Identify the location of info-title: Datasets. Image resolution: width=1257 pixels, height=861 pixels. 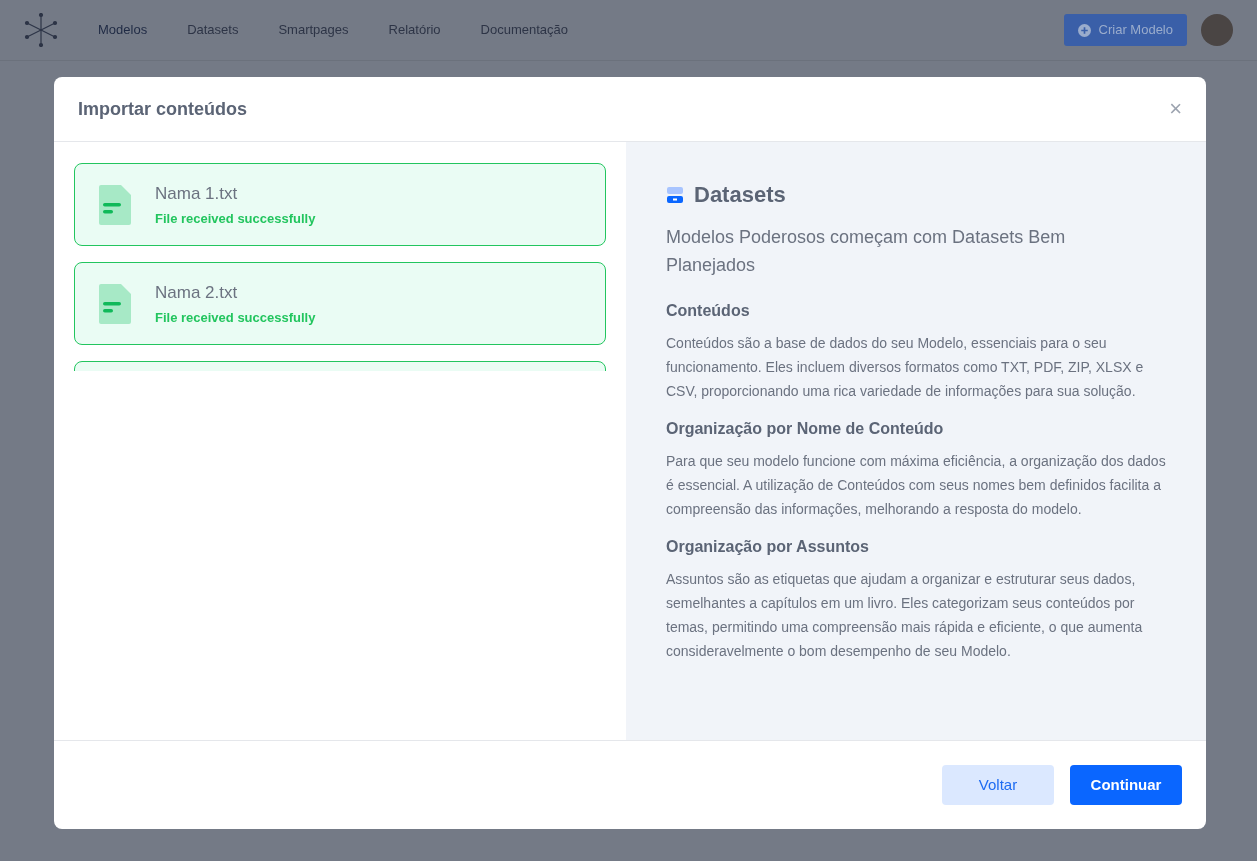
(740, 195).